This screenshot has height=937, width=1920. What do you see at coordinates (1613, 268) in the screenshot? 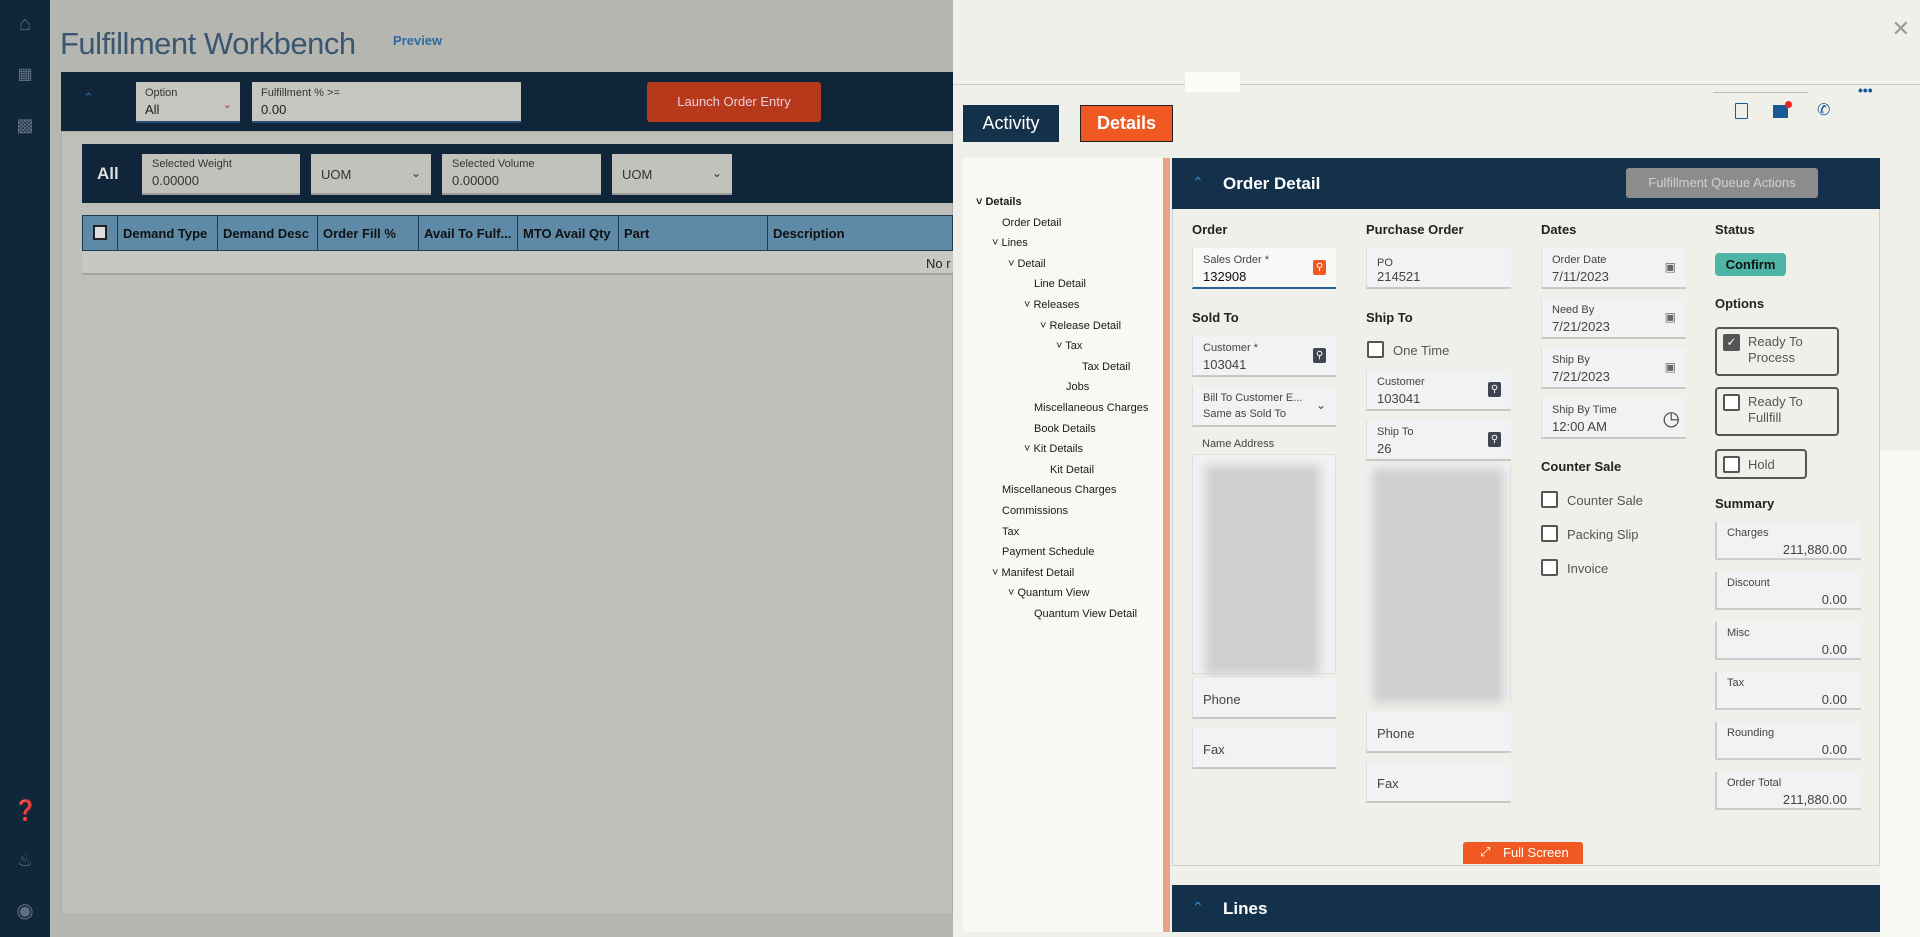
I see `order-date-input: Order Date 7/11/2023 ▣` at bounding box center [1613, 268].